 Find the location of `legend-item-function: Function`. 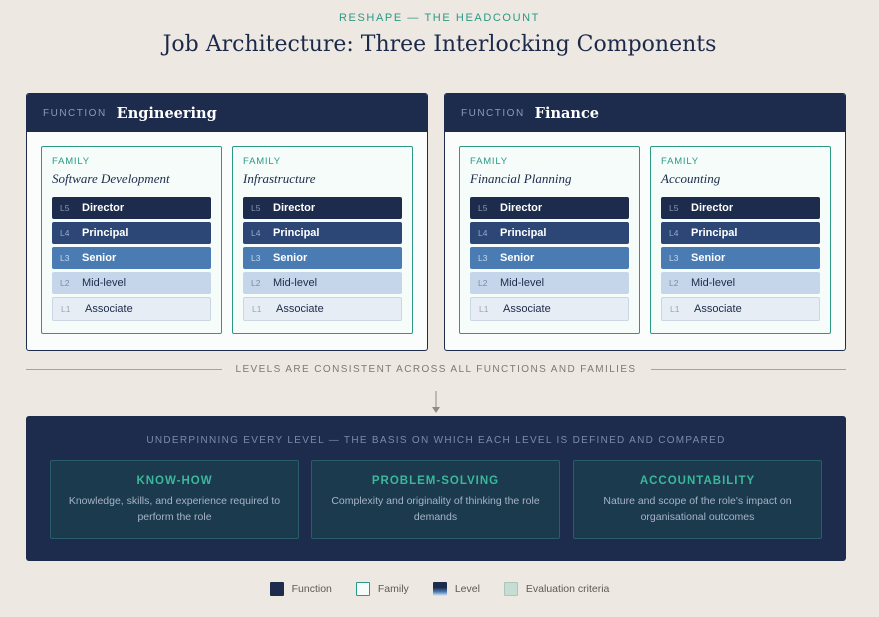

legend-item-function: Function is located at coordinates (300, 589).